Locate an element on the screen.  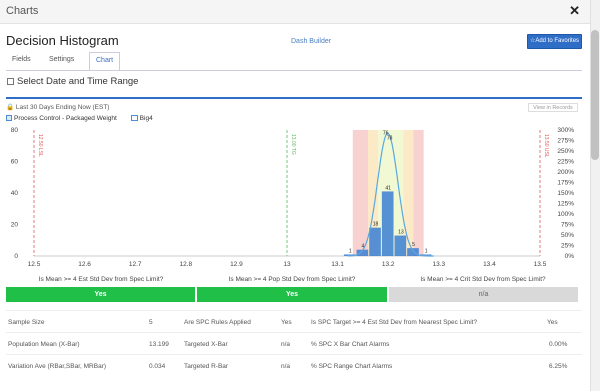
y-right-tick-label: 300% is located at coordinates (565, 130).